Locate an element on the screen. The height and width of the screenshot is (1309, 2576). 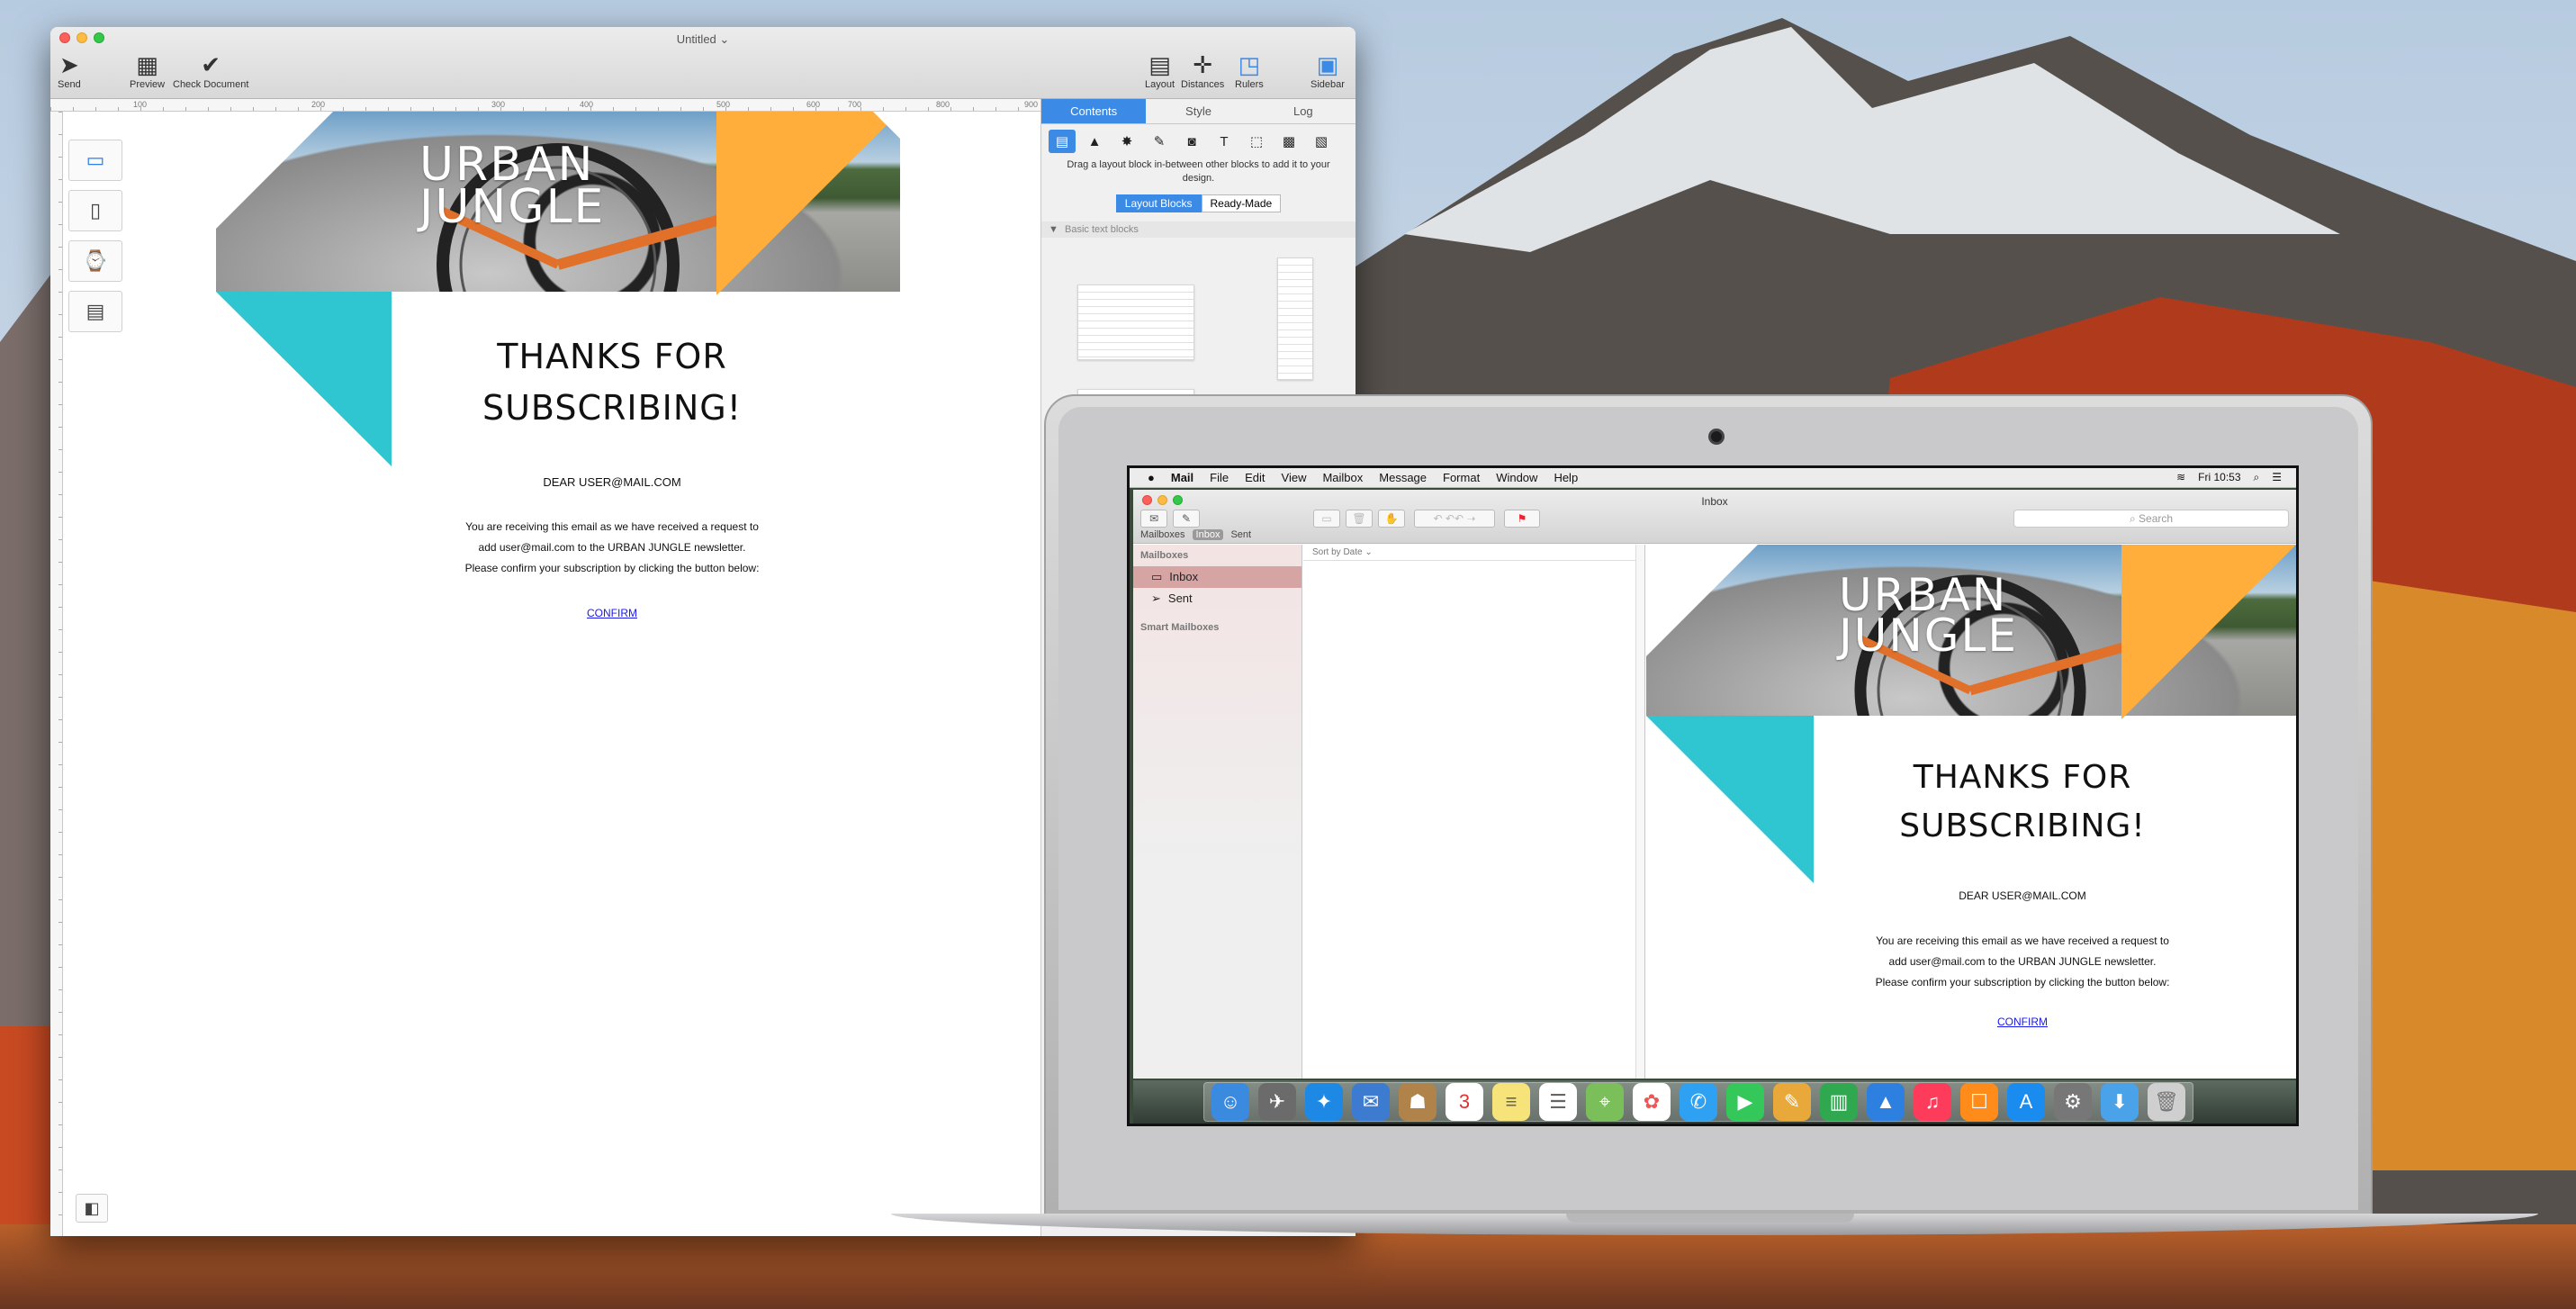
triangle-icon: ▲ is located at coordinates (1094, 142).